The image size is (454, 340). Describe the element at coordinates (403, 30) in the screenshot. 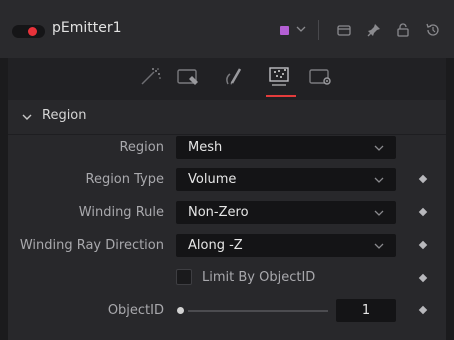

I see `lock-icon` at that location.